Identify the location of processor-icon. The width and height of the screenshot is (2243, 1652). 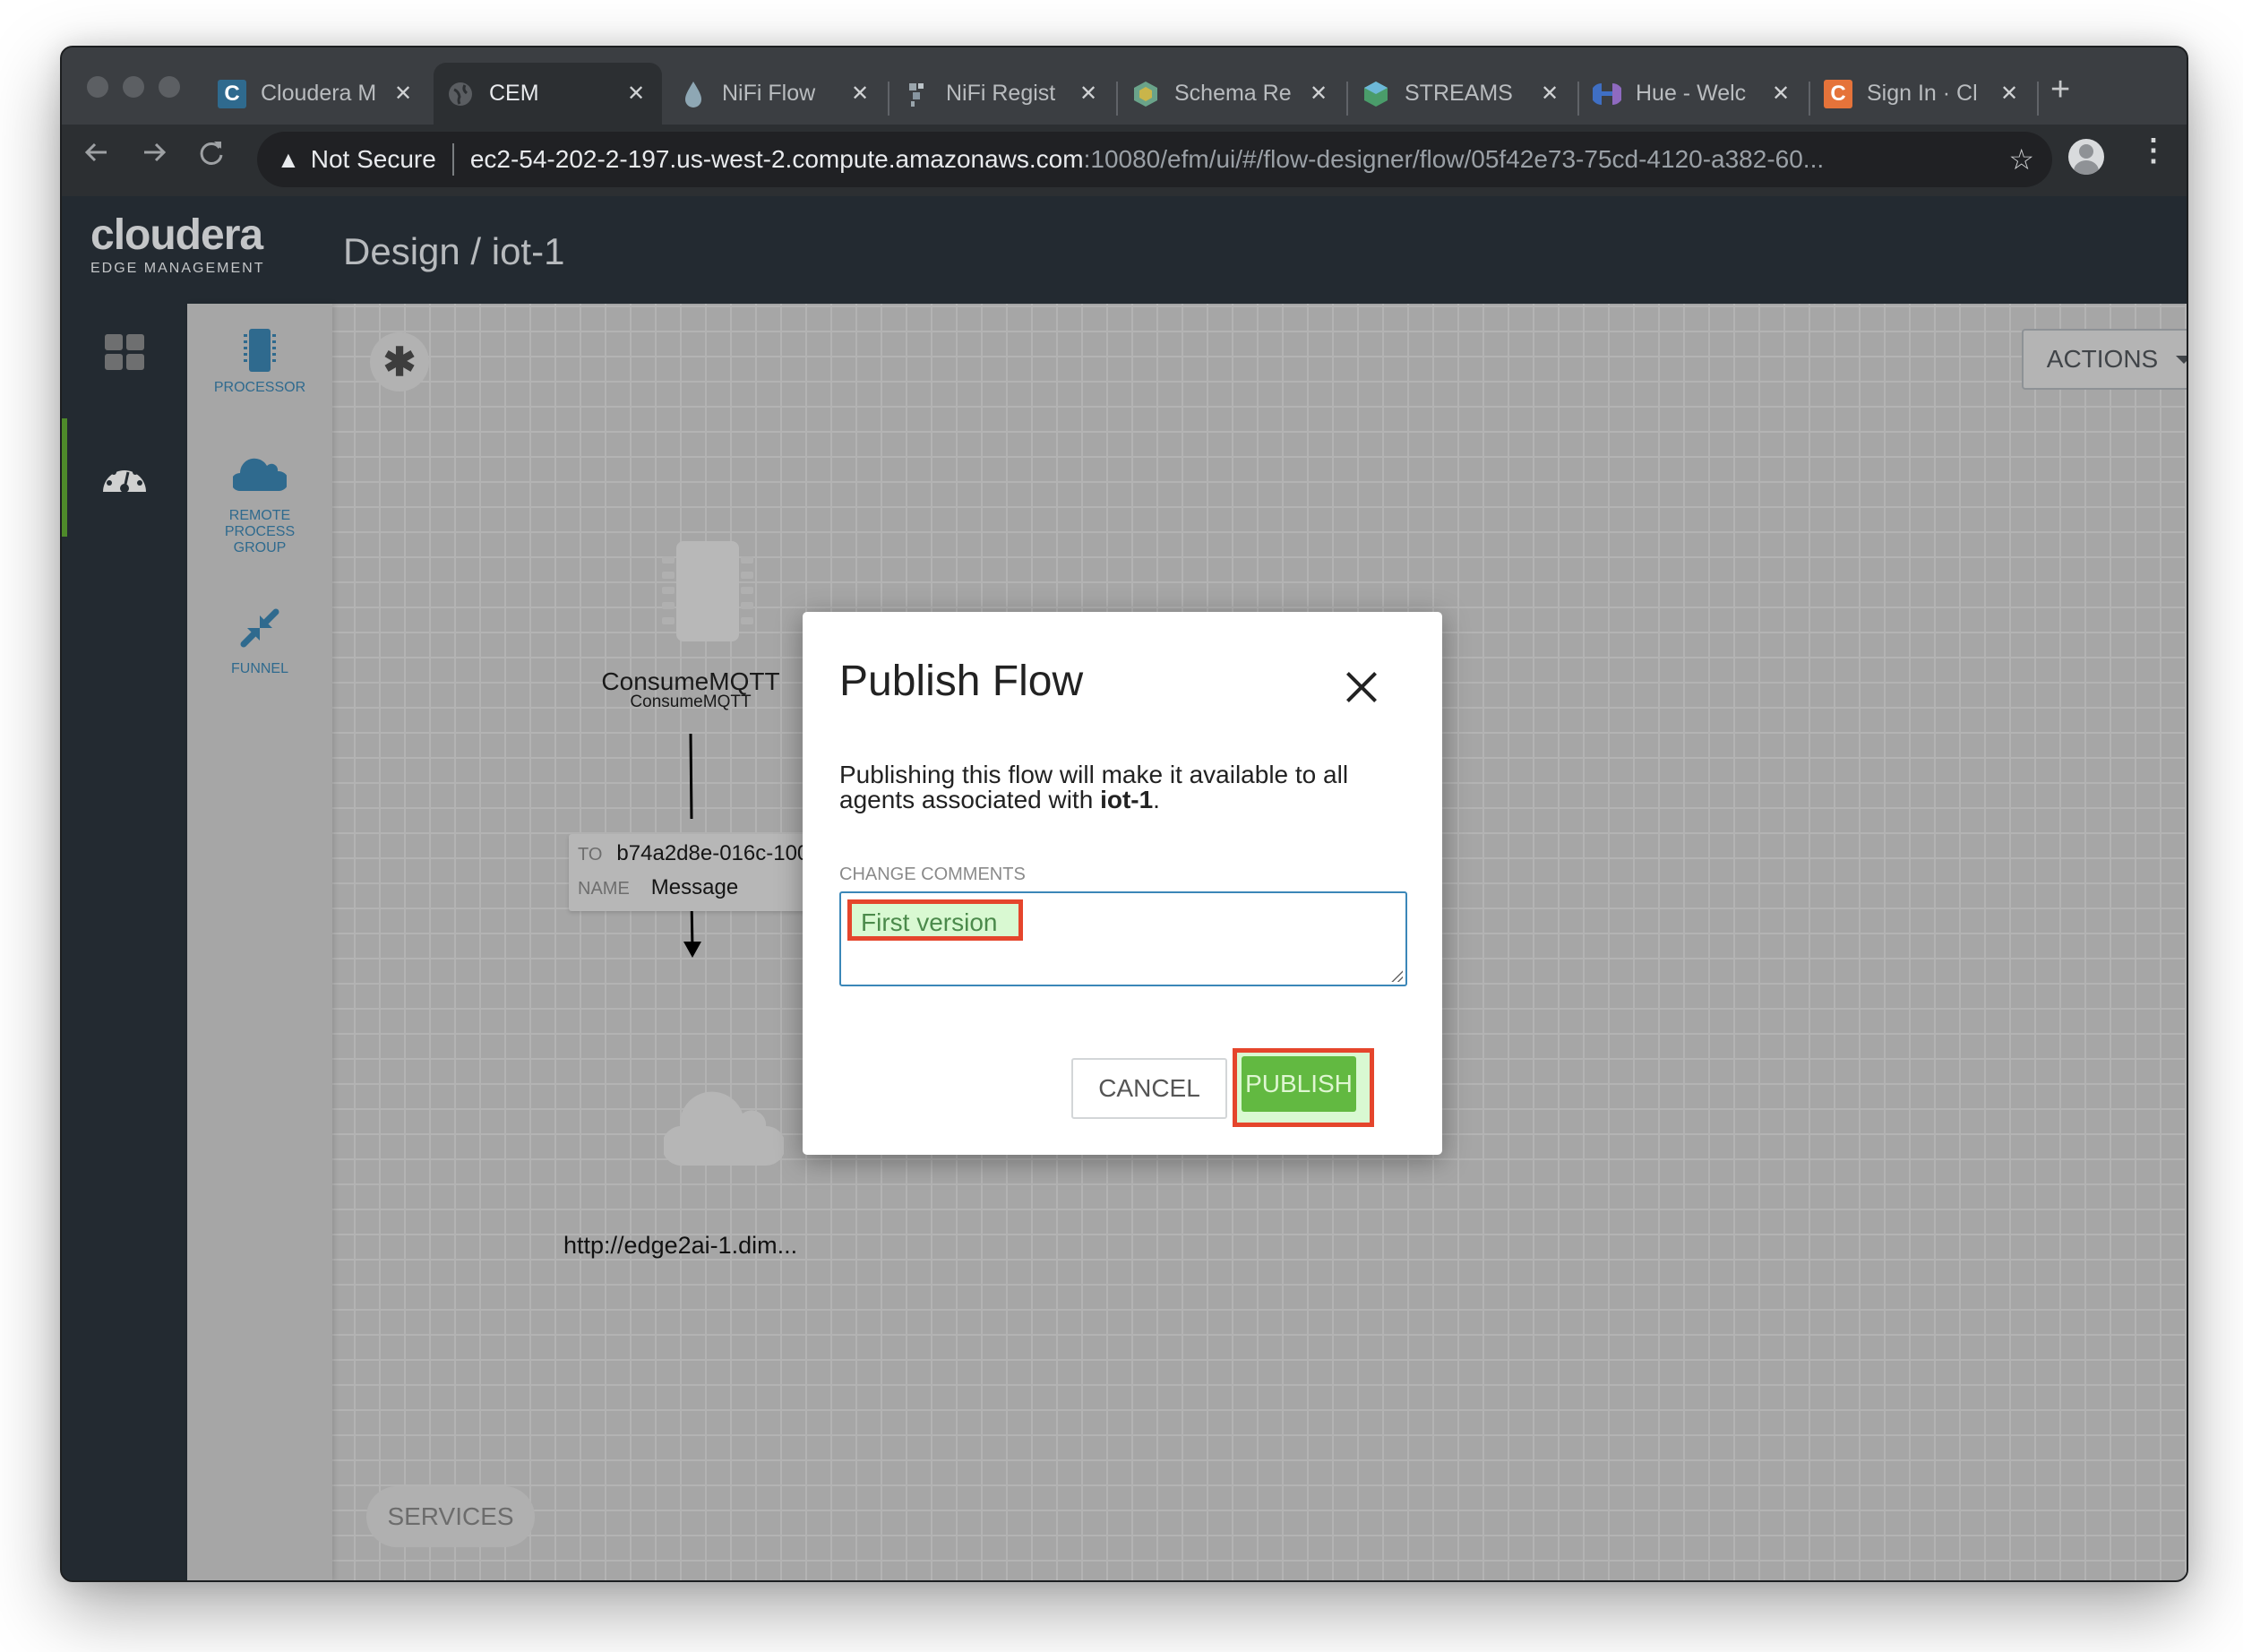
(260, 351).